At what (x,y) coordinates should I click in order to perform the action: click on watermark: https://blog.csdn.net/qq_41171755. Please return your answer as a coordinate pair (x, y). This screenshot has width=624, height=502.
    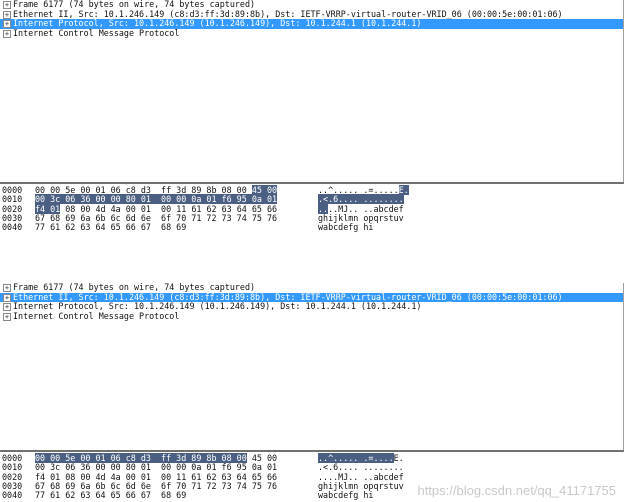
    Looking at the image, I should click on (516, 490).